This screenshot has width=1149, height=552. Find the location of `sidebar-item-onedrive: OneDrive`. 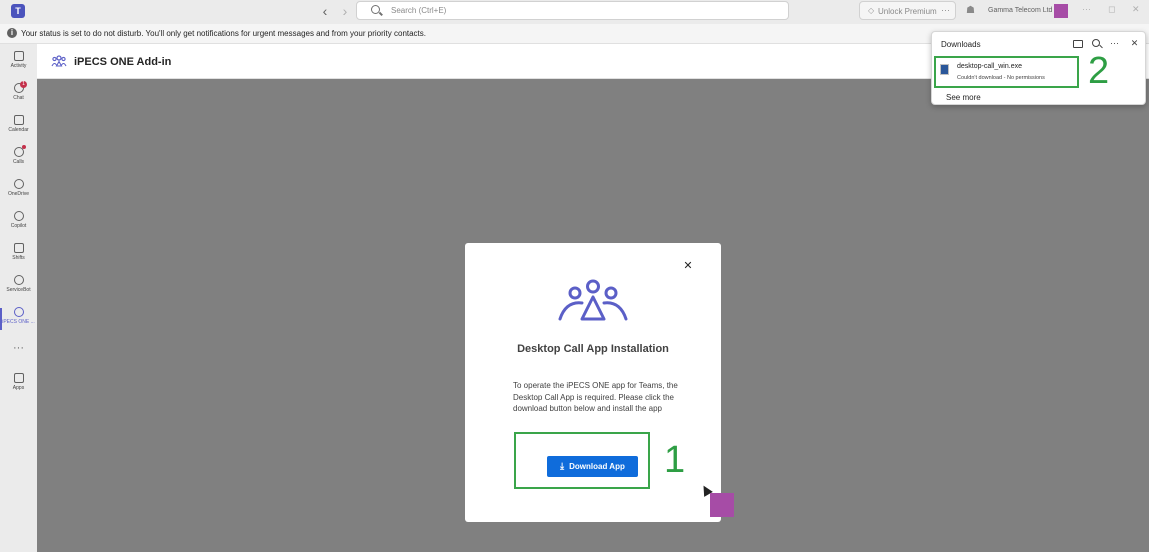

sidebar-item-onedrive: OneDrive is located at coordinates (18, 192).